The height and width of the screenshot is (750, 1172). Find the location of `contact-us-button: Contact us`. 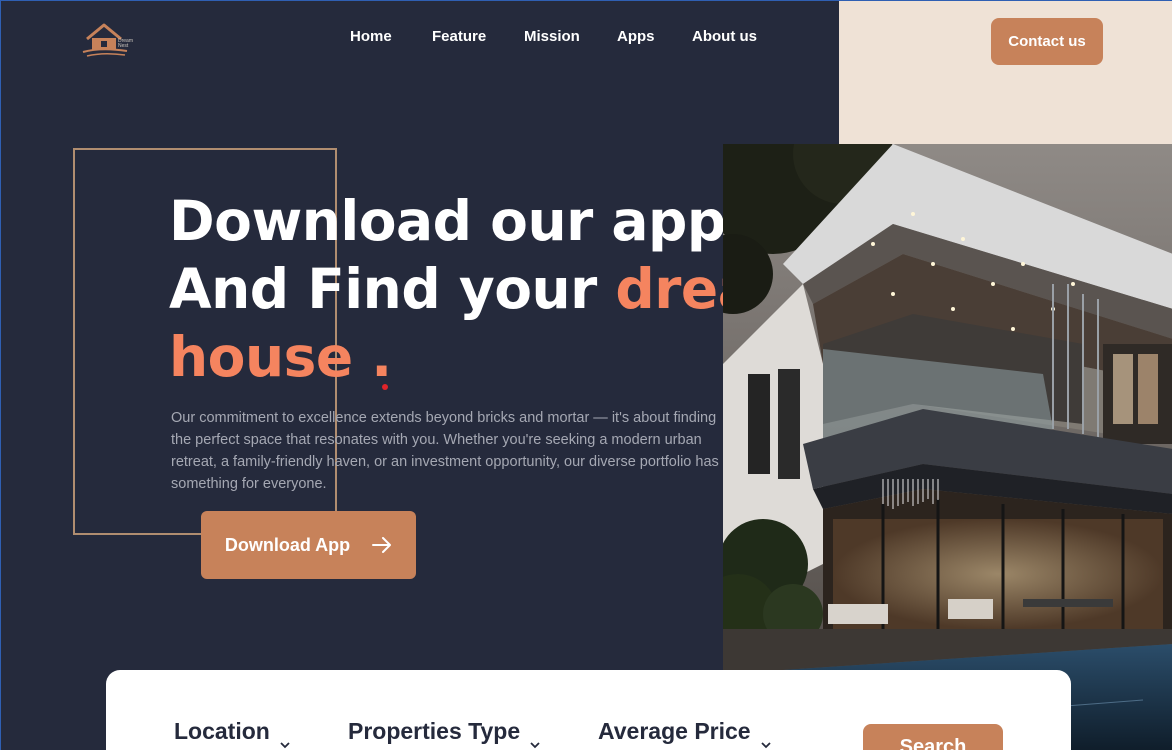

contact-us-button: Contact us is located at coordinates (1047, 41).